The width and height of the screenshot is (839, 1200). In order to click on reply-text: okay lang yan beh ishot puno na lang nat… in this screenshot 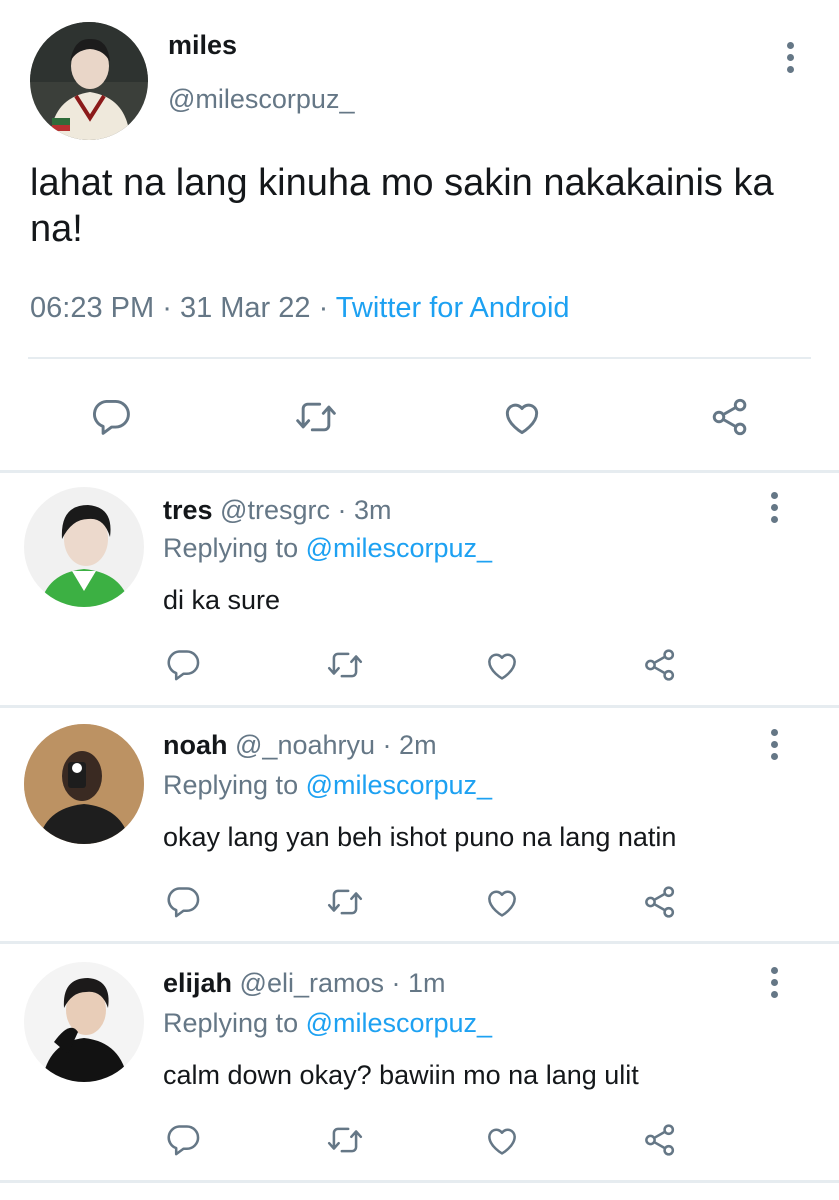, I will do `click(420, 837)`.